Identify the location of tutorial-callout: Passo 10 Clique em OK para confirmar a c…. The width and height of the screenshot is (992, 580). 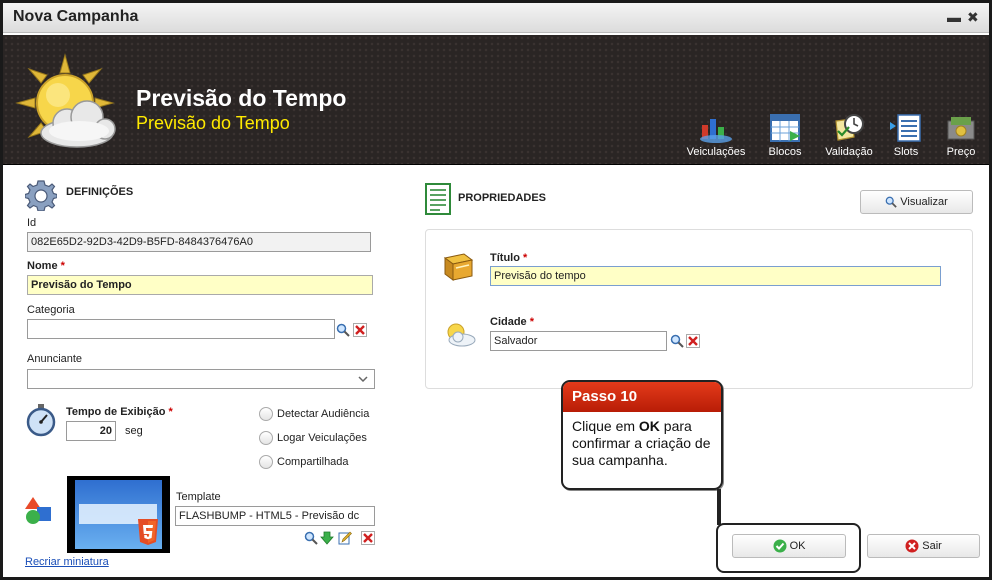
(642, 435).